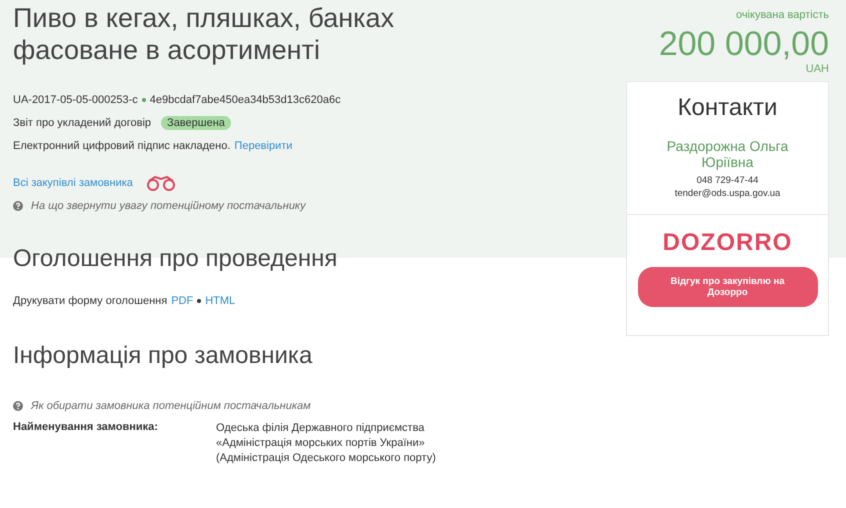  I want to click on print-label: Друкувати форму оголошення, so click(90, 300).